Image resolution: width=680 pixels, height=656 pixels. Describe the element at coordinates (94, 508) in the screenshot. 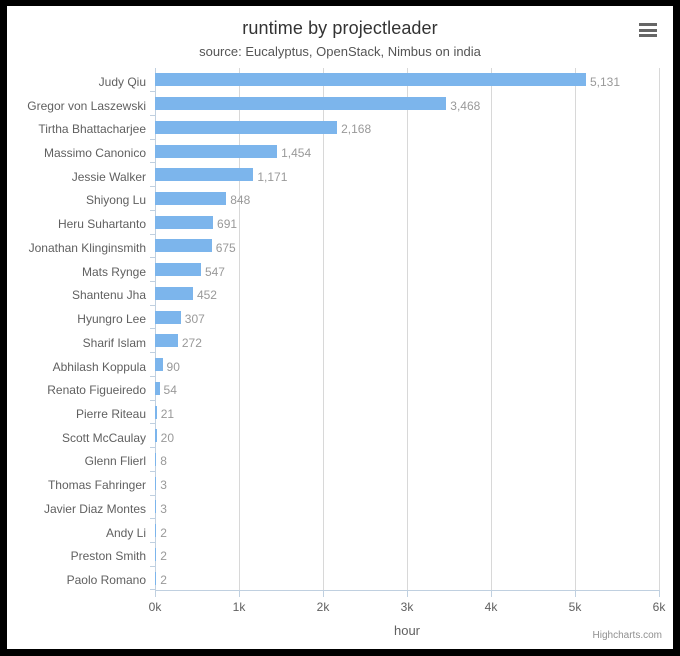

I see `category-label: Javier Diaz Montes` at that location.